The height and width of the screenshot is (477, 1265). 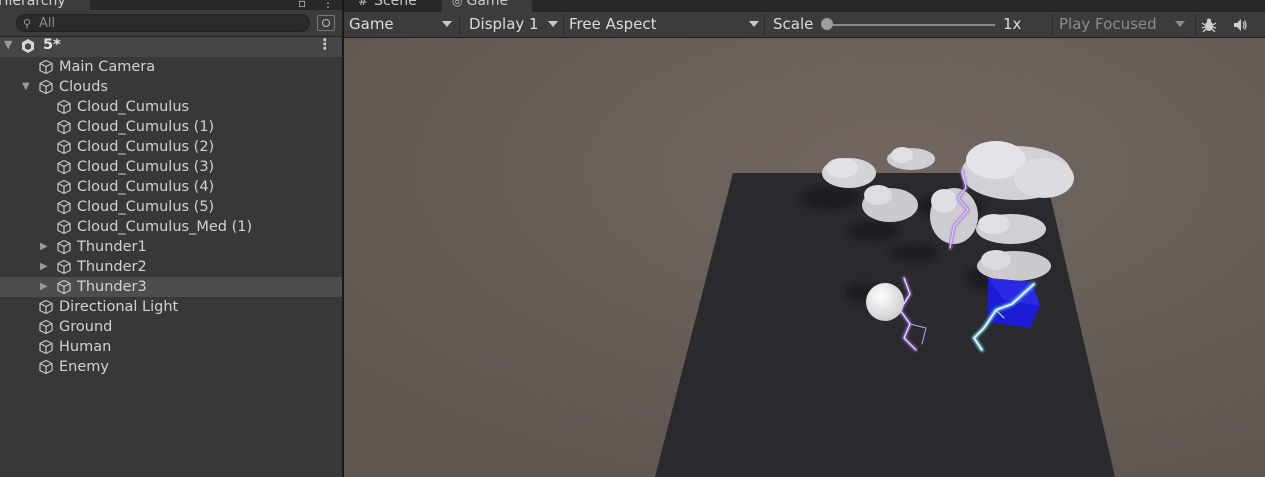 I want to click on speaker-icon, so click(x=1240, y=25).